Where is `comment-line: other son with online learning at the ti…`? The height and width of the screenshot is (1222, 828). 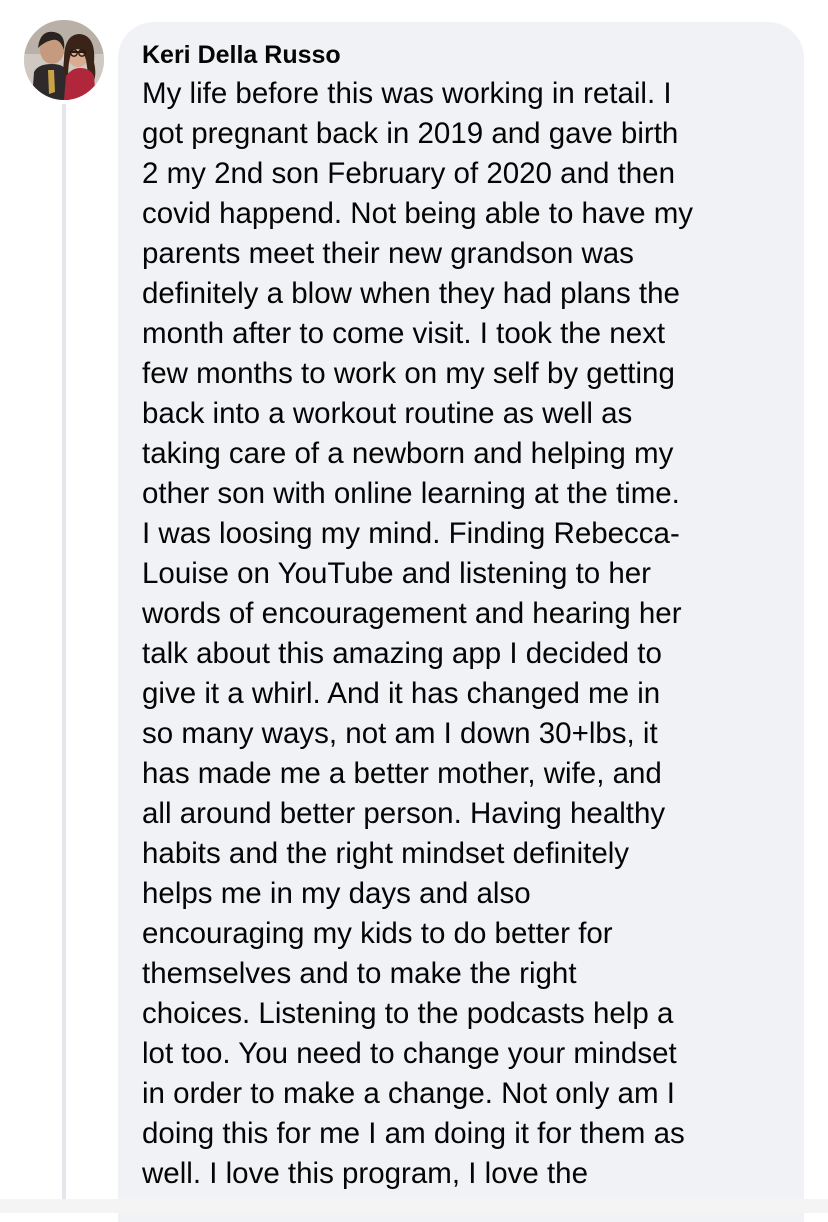
comment-line: other son with online learning at the ti… is located at coordinates (411, 493).